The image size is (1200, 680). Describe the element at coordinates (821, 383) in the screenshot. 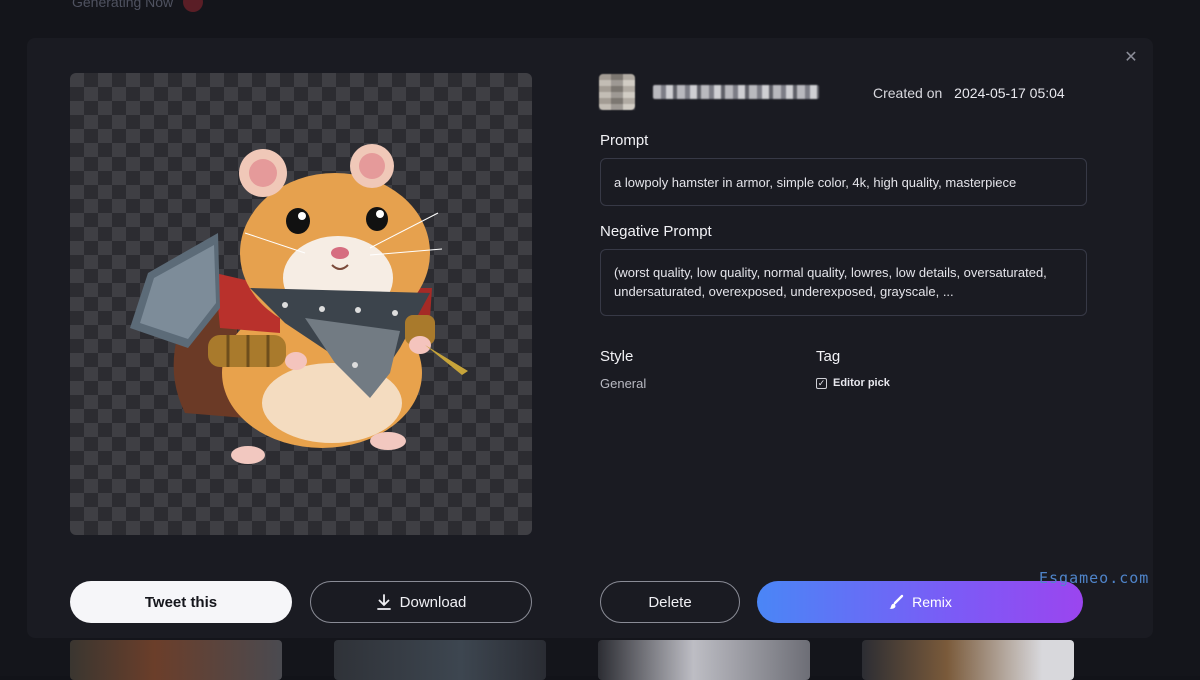

I see `check-icon: ✓` at that location.